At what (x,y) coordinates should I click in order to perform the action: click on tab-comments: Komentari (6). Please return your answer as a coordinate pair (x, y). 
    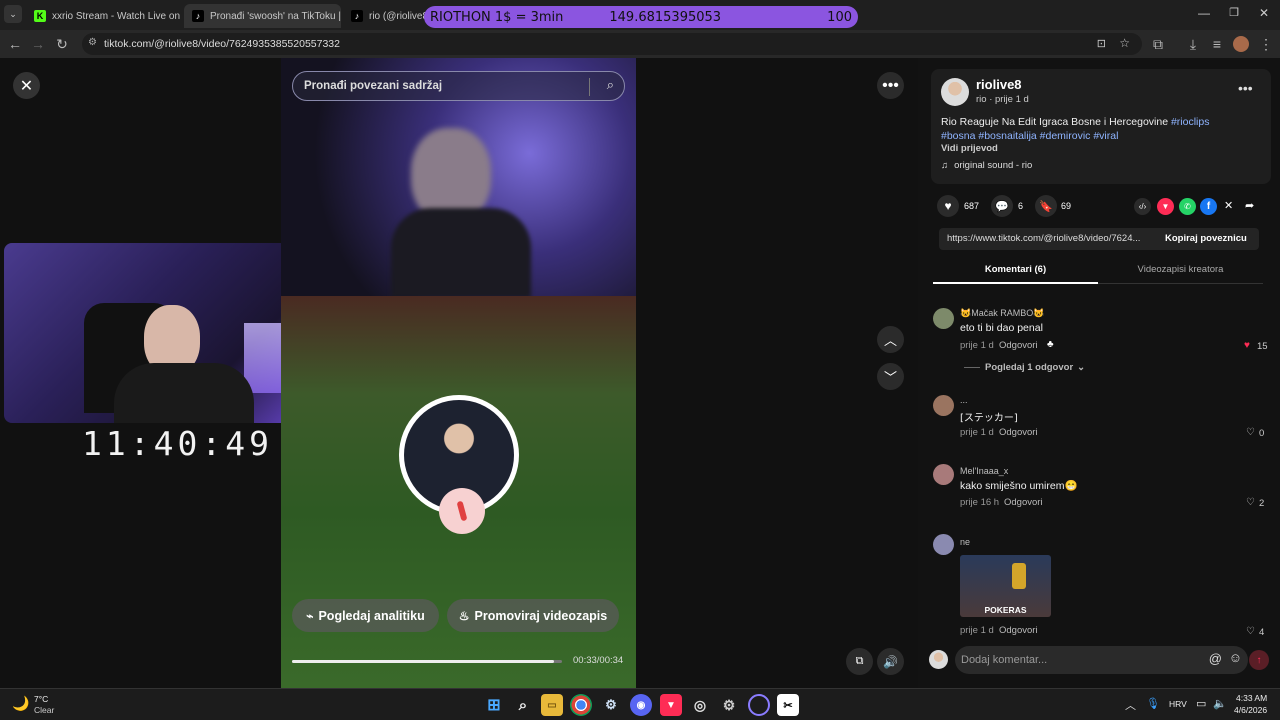
    Looking at the image, I should click on (1015, 271).